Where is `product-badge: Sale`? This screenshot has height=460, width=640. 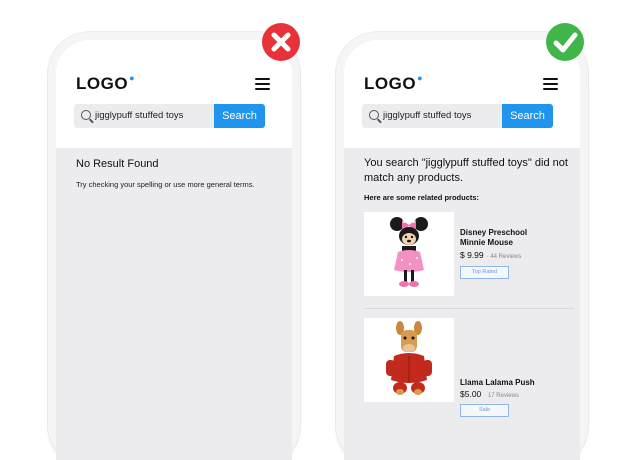
product-badge: Sale is located at coordinates (484, 410).